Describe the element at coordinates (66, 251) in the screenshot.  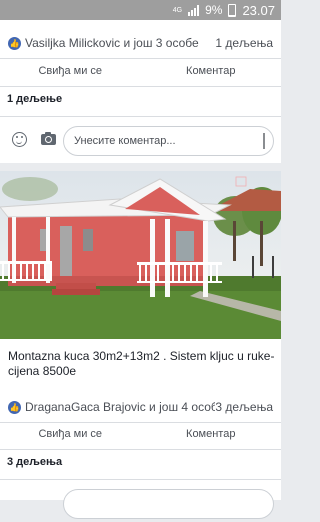
I see `door` at that location.